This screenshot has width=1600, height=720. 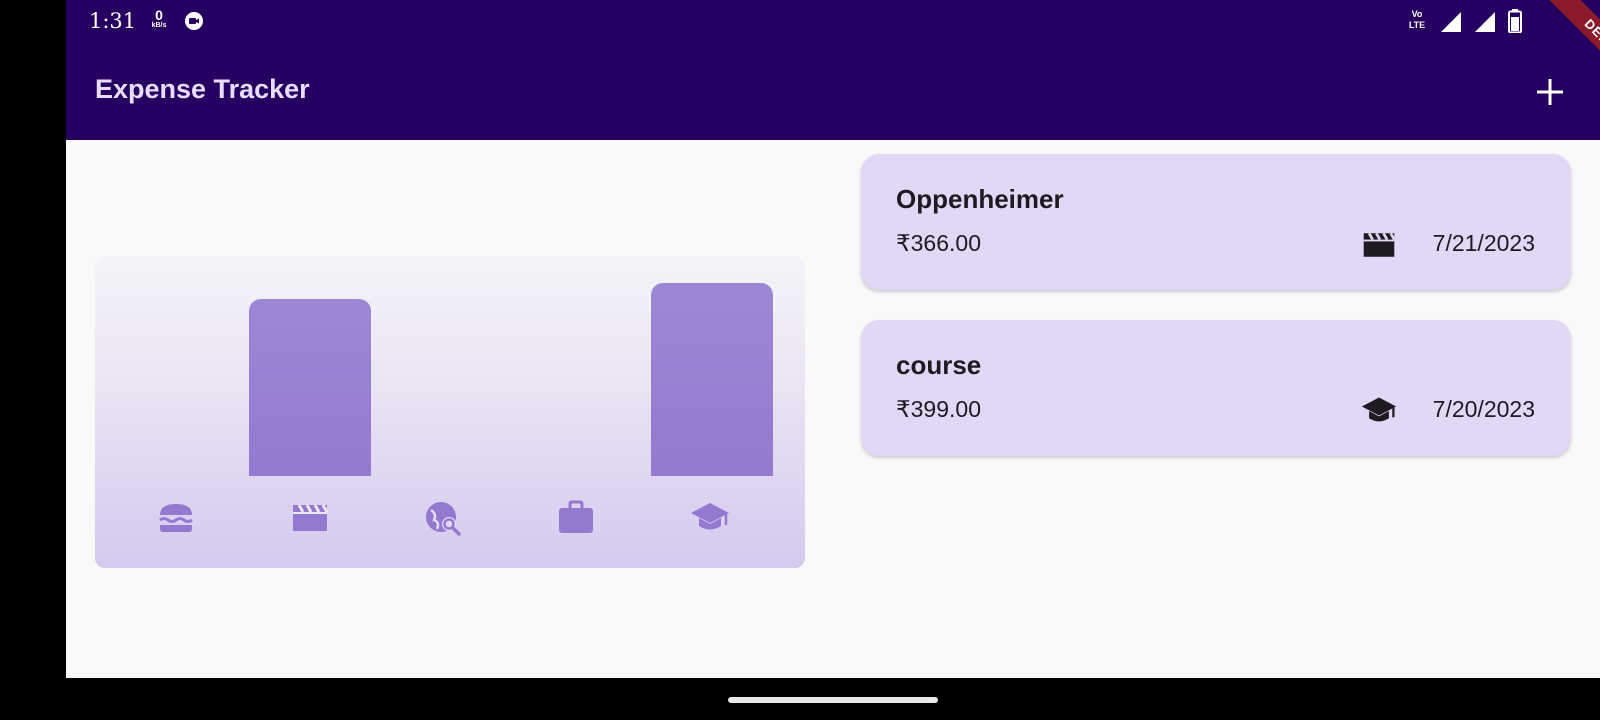 I want to click on screen-record-icon, so click(x=194, y=21).